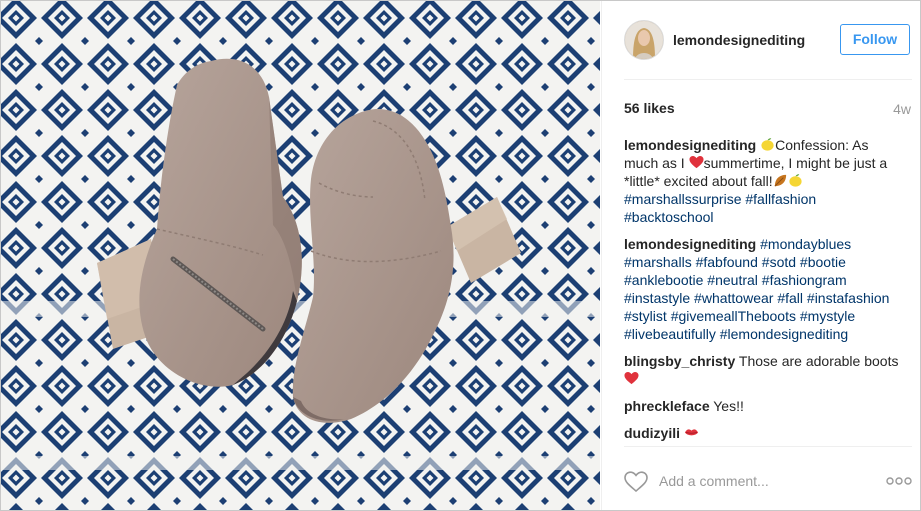  Describe the element at coordinates (667, 406) in the screenshot. I see `comment-username: phreckleface` at that location.